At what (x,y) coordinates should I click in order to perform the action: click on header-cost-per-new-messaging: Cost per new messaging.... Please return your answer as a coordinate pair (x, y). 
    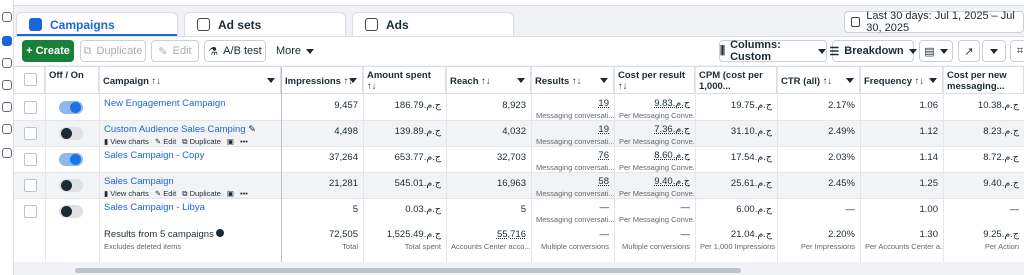
    Looking at the image, I should click on (983, 80).